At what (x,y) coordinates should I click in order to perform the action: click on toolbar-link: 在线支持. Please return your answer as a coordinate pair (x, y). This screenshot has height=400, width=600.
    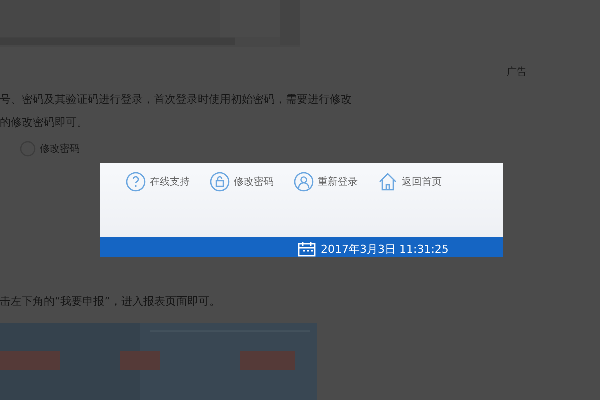
    Looking at the image, I should click on (158, 182).